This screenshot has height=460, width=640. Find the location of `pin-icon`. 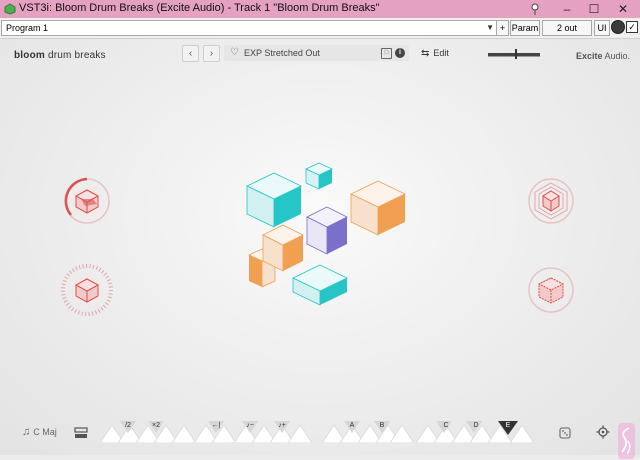

pin-icon is located at coordinates (535, 9).